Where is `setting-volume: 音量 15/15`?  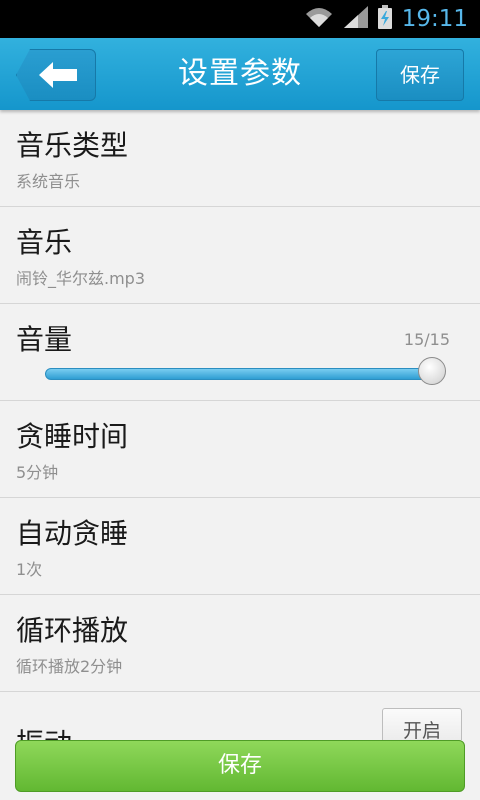 setting-volume: 音量 15/15 is located at coordinates (240, 352).